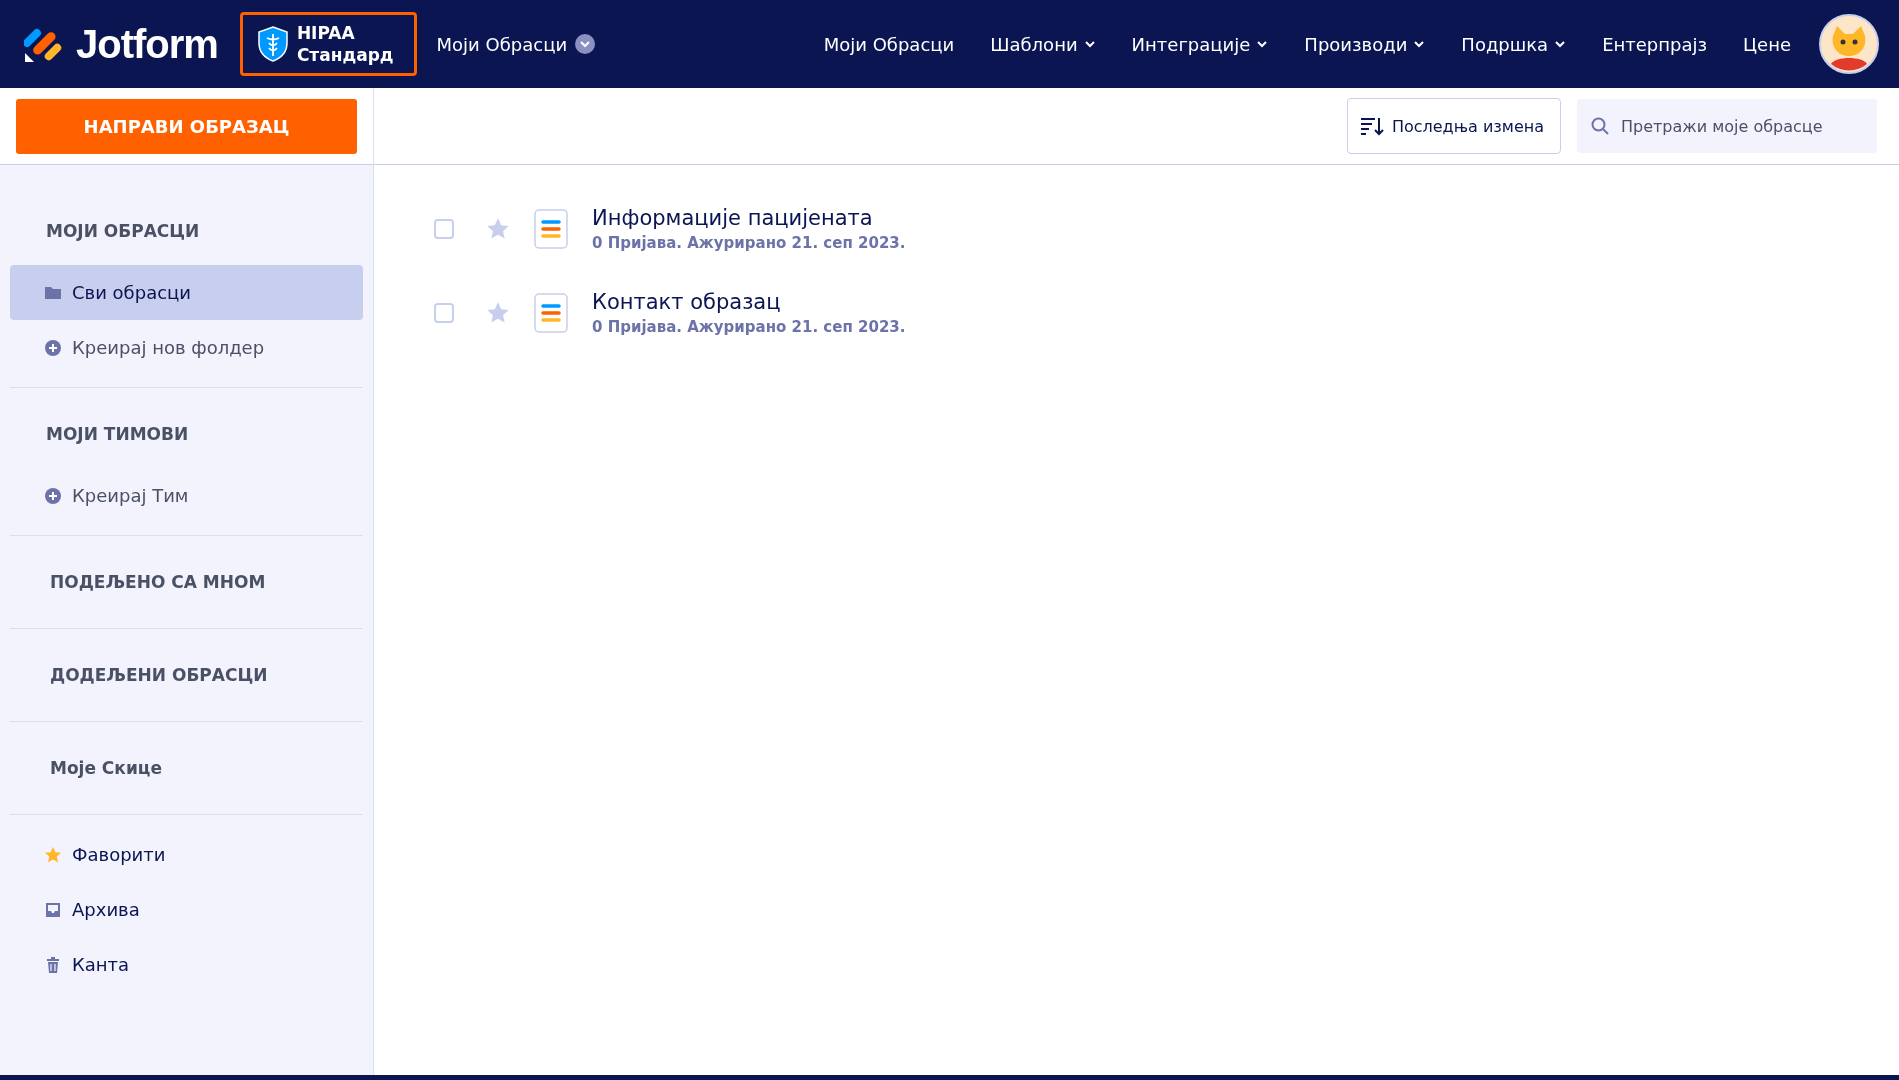  I want to click on sidebar-item: Сви обрасци, so click(186, 292).